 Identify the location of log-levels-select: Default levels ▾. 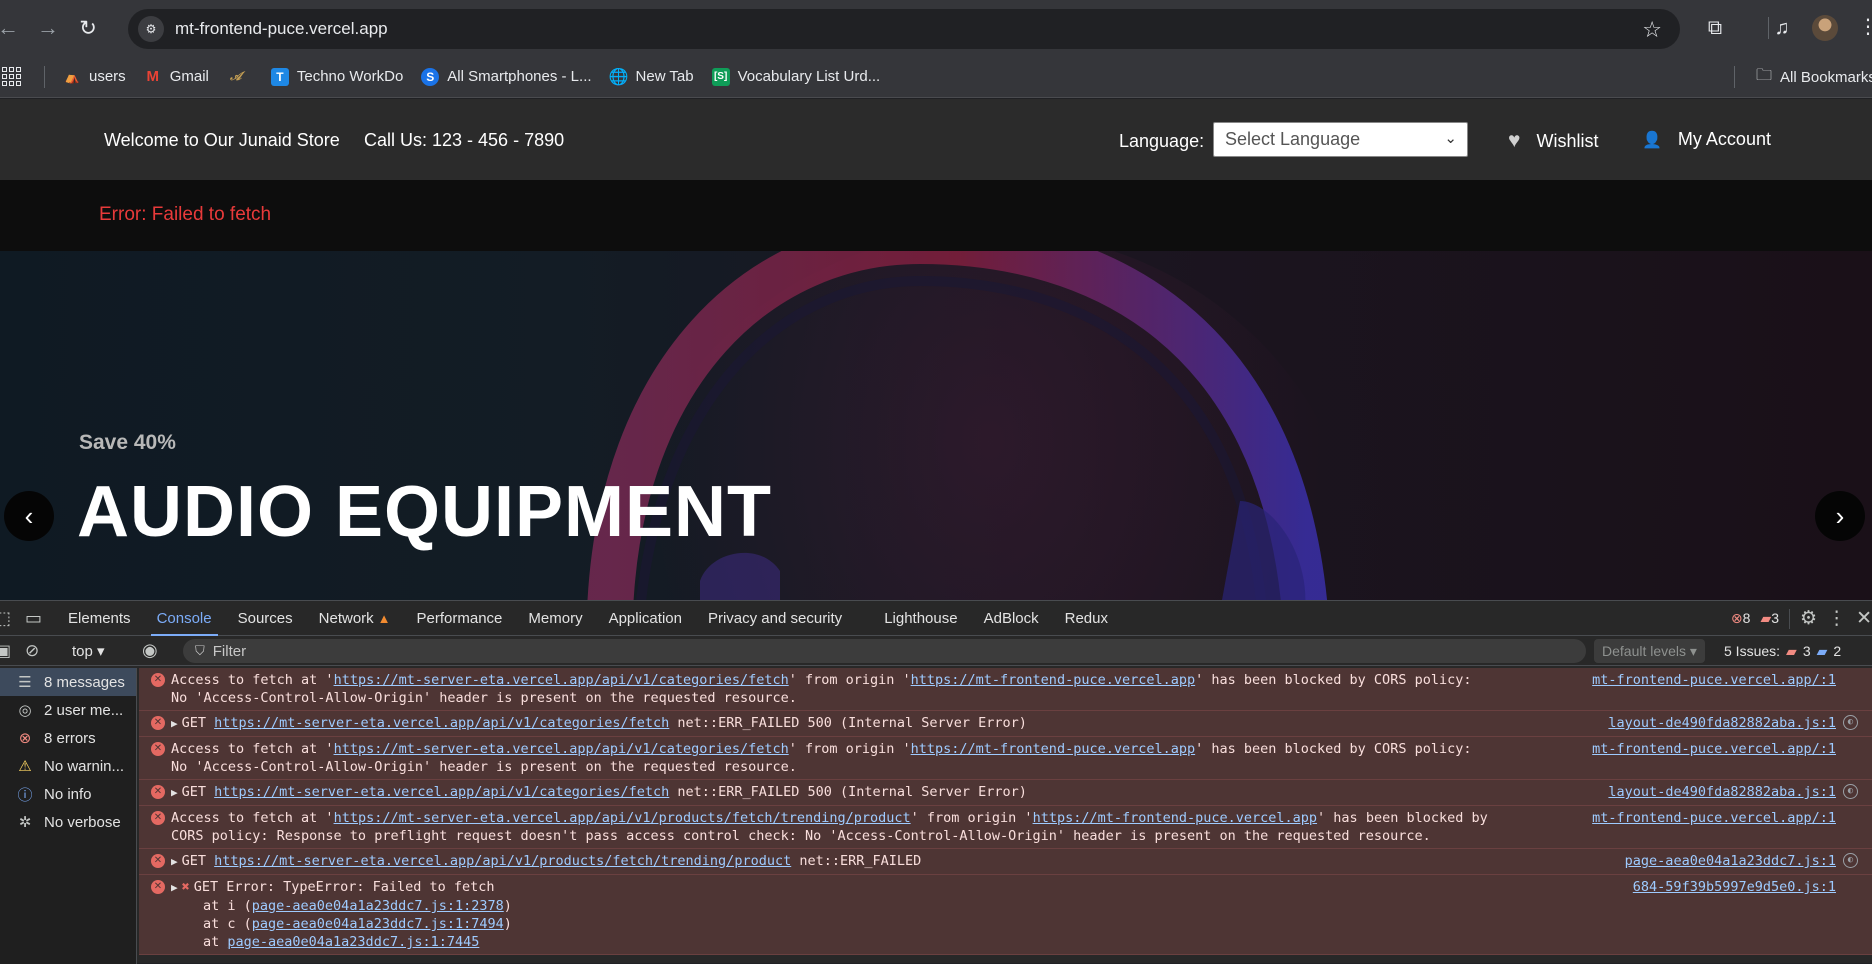
(1649, 651).